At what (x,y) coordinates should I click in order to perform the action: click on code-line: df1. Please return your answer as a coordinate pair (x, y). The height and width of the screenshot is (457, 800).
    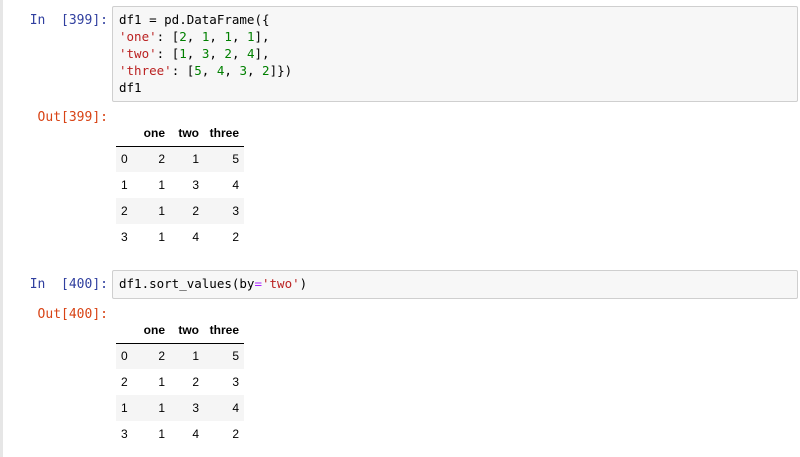
    Looking at the image, I should click on (458, 87).